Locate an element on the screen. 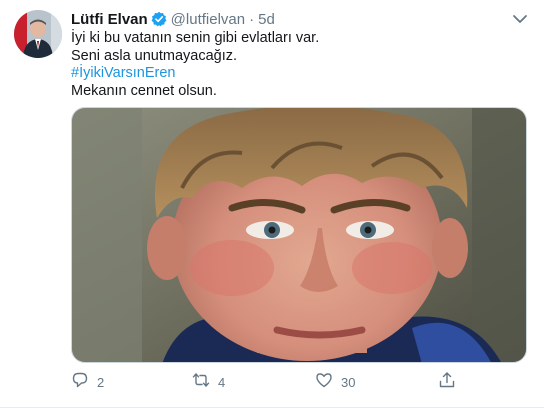  tweet-header: Lütfi Elvan @lutfielvan · 5d is located at coordinates (173, 19).